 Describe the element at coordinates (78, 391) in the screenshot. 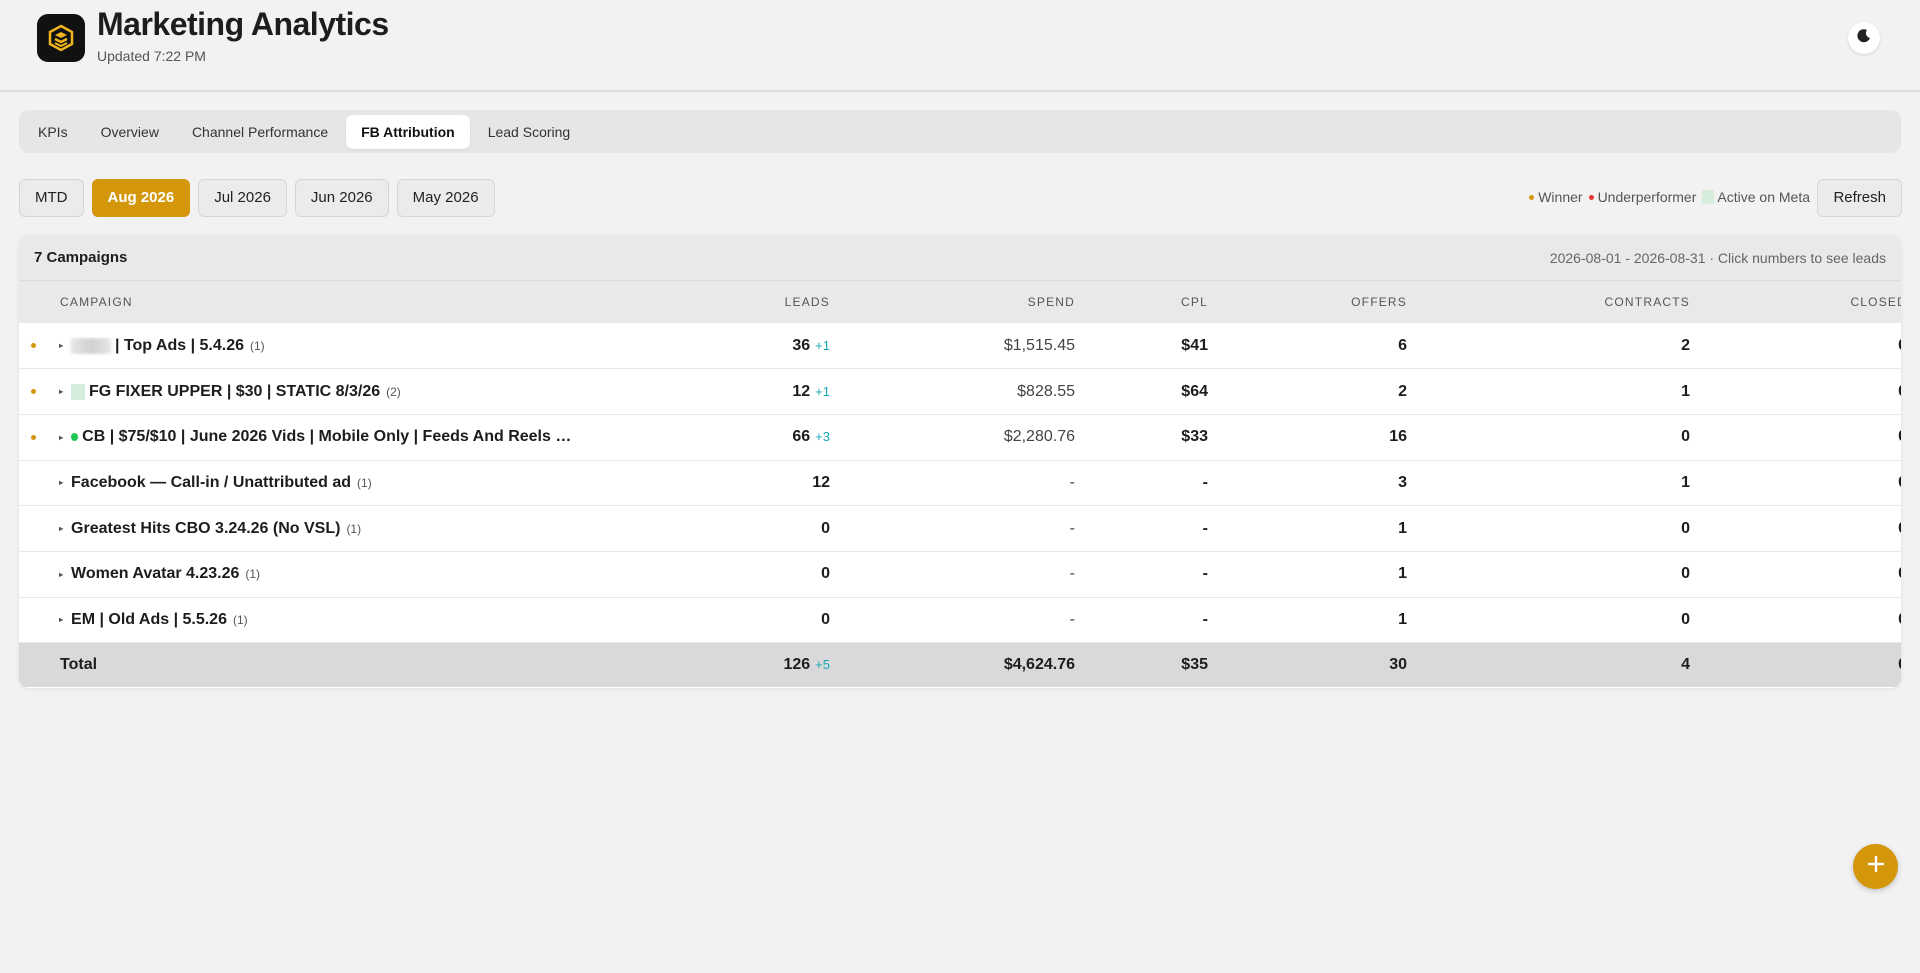

I see `active-meta-swatch-icon` at that location.